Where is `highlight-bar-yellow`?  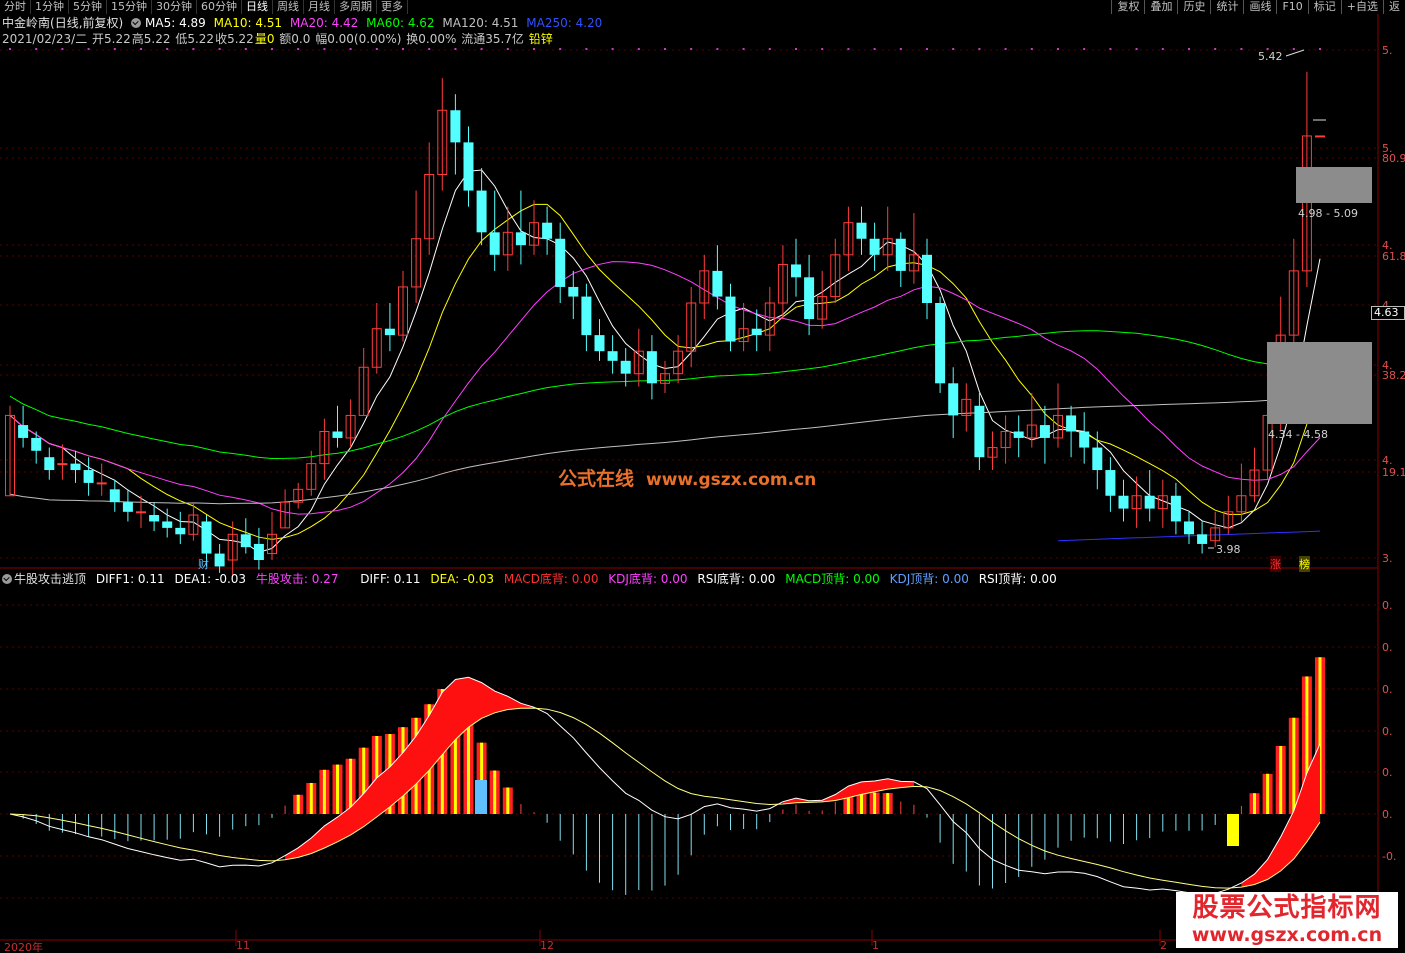
highlight-bar-yellow is located at coordinates (1233, 830).